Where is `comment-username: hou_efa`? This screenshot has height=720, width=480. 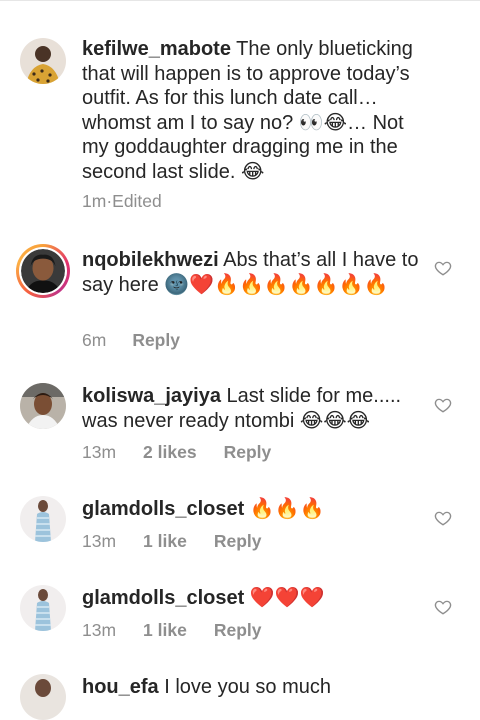 comment-username: hou_efa is located at coordinates (120, 687).